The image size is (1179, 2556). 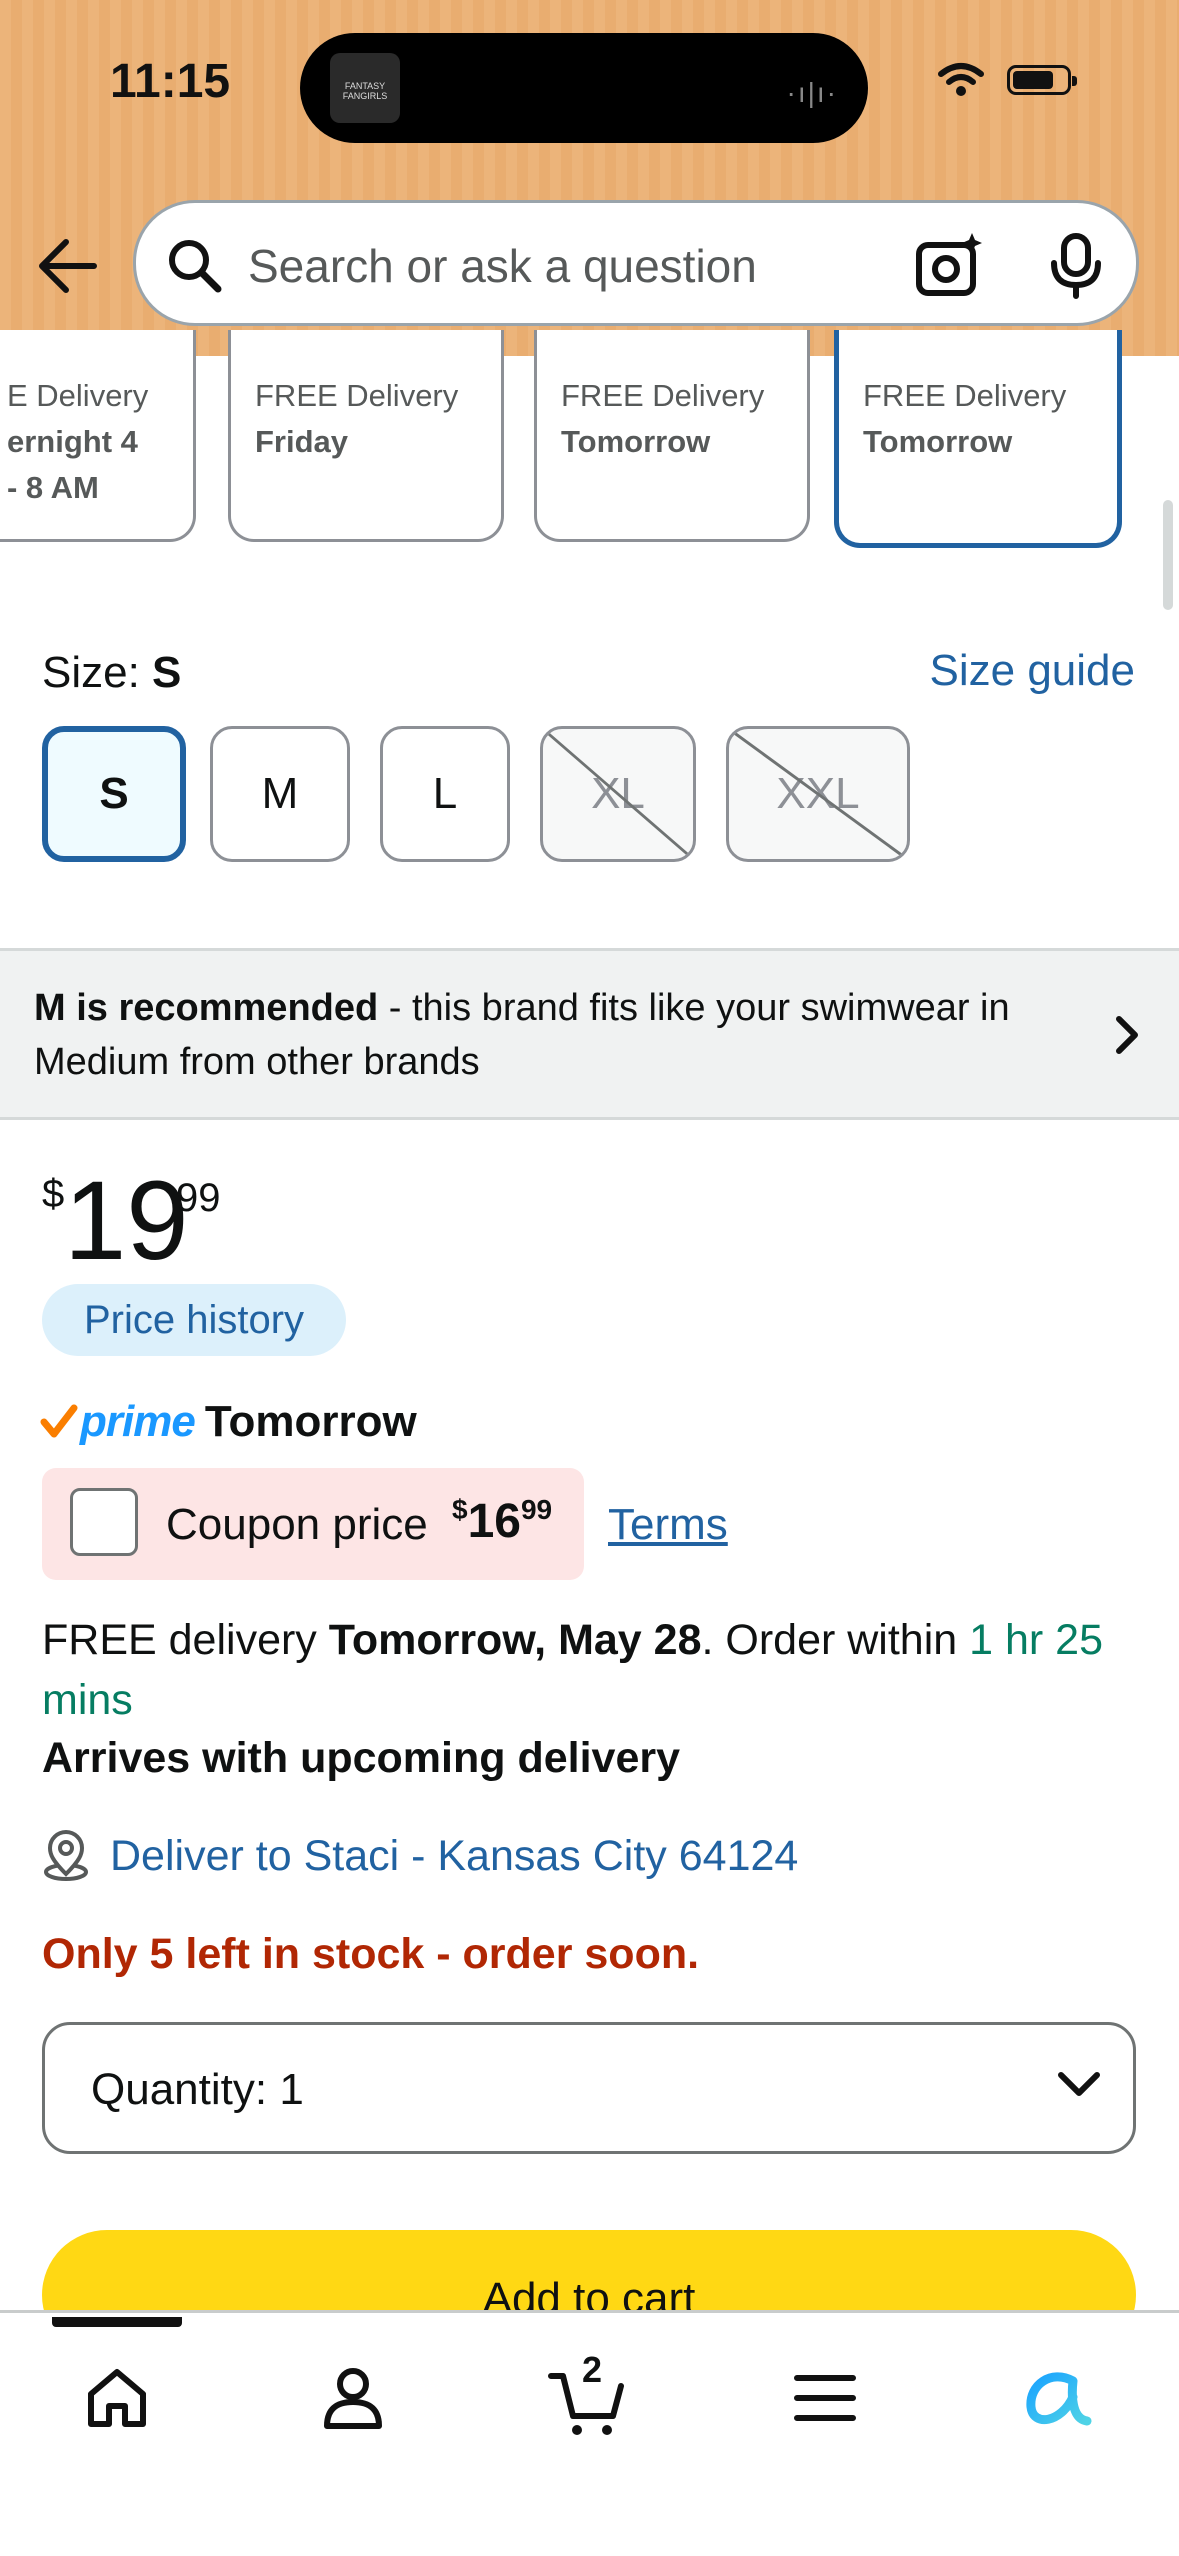 I want to click on location-pin-icon, so click(x=66, y=1855).